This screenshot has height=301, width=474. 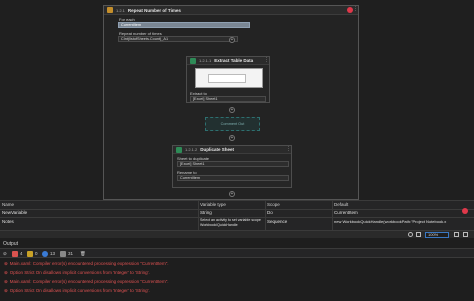 What do you see at coordinates (5, 253) in the screenshot?
I see `clear-all-icon: ⊘` at bounding box center [5, 253].